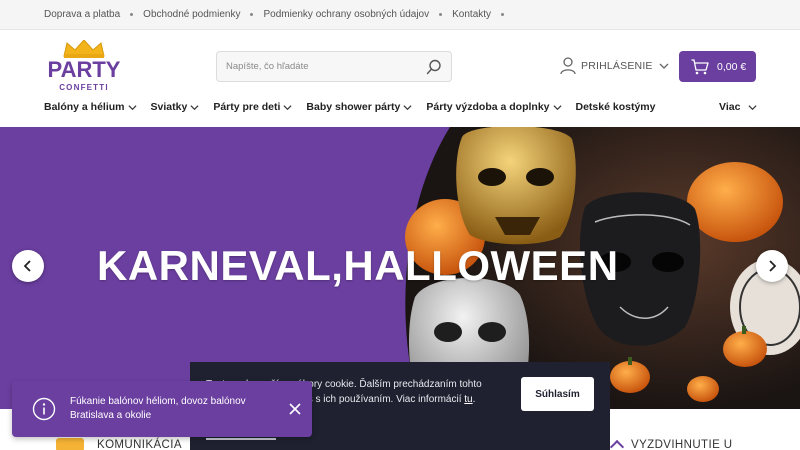 The width and height of the screenshot is (800, 450). I want to click on login-label: PRIHLÁSENIE, so click(617, 66).